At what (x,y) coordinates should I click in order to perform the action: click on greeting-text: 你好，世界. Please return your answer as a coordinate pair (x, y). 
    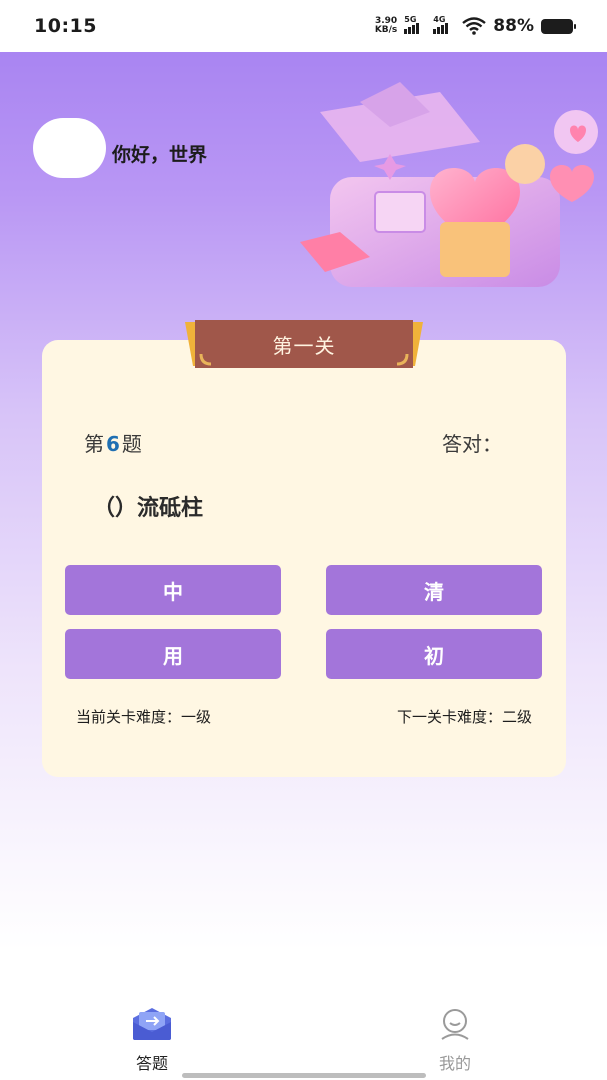
    Looking at the image, I should click on (160, 155).